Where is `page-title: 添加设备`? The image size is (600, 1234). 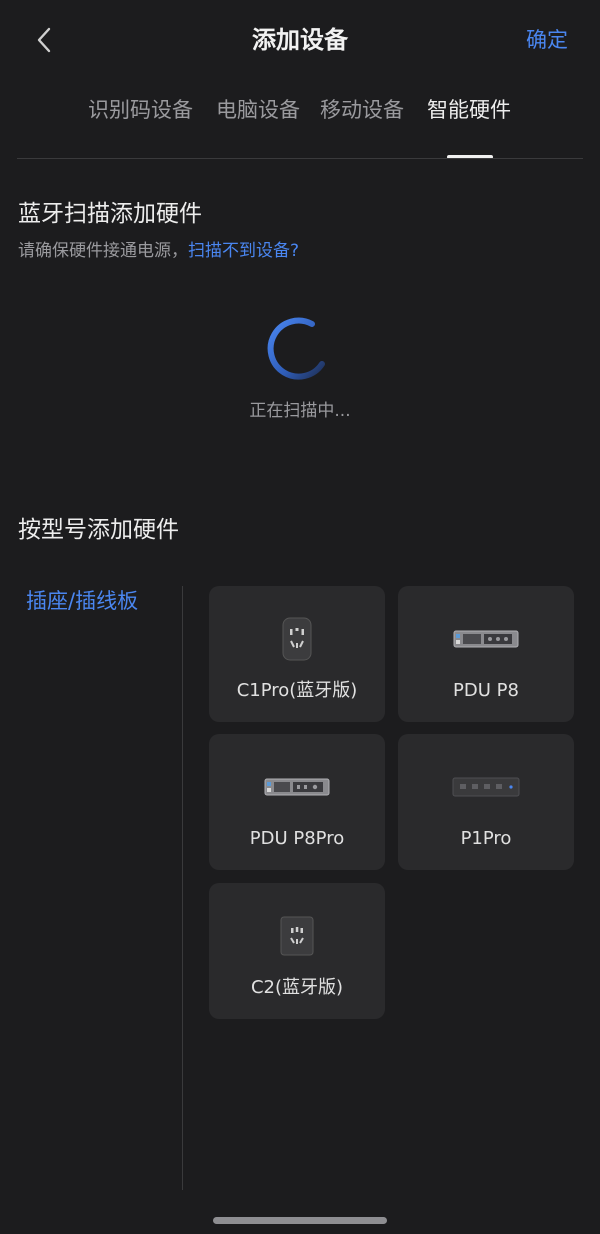
page-title: 添加设备 is located at coordinates (300, 40).